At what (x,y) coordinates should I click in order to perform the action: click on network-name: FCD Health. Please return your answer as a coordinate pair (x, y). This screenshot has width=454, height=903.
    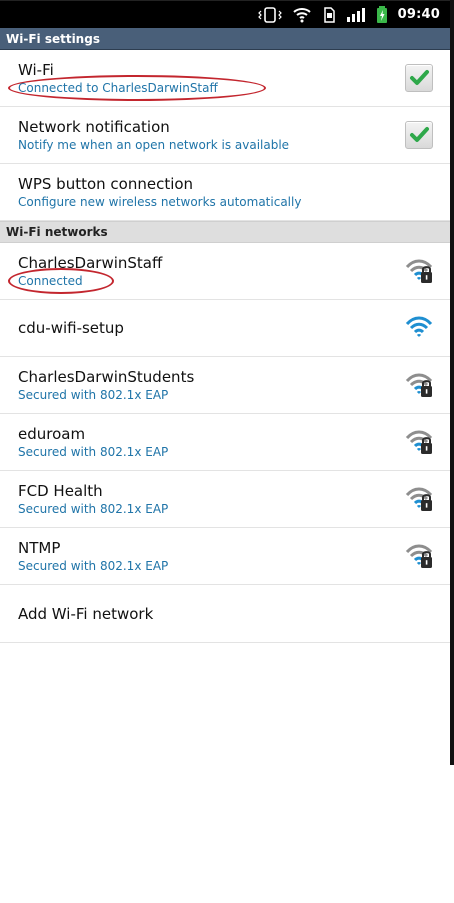
    Looking at the image, I should click on (60, 490).